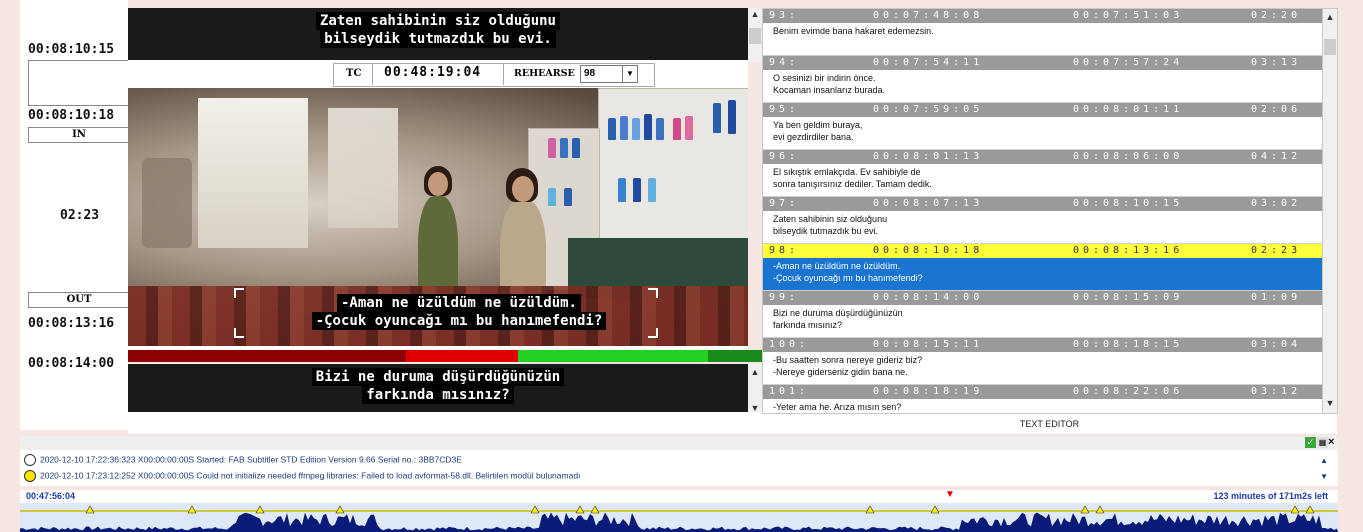 Image resolution: width=1363 pixels, height=532 pixels. Describe the element at coordinates (1043, 392) in the screenshot. I see `subtitle-row-header: 101: 00:08:18:19 00:08:22:06 03:12` at that location.